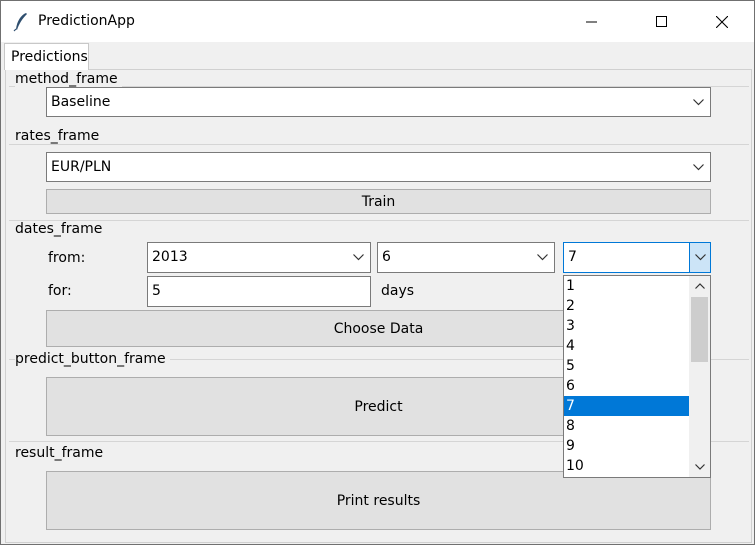  Describe the element at coordinates (626, 346) in the screenshot. I see `day-option: 4` at that location.